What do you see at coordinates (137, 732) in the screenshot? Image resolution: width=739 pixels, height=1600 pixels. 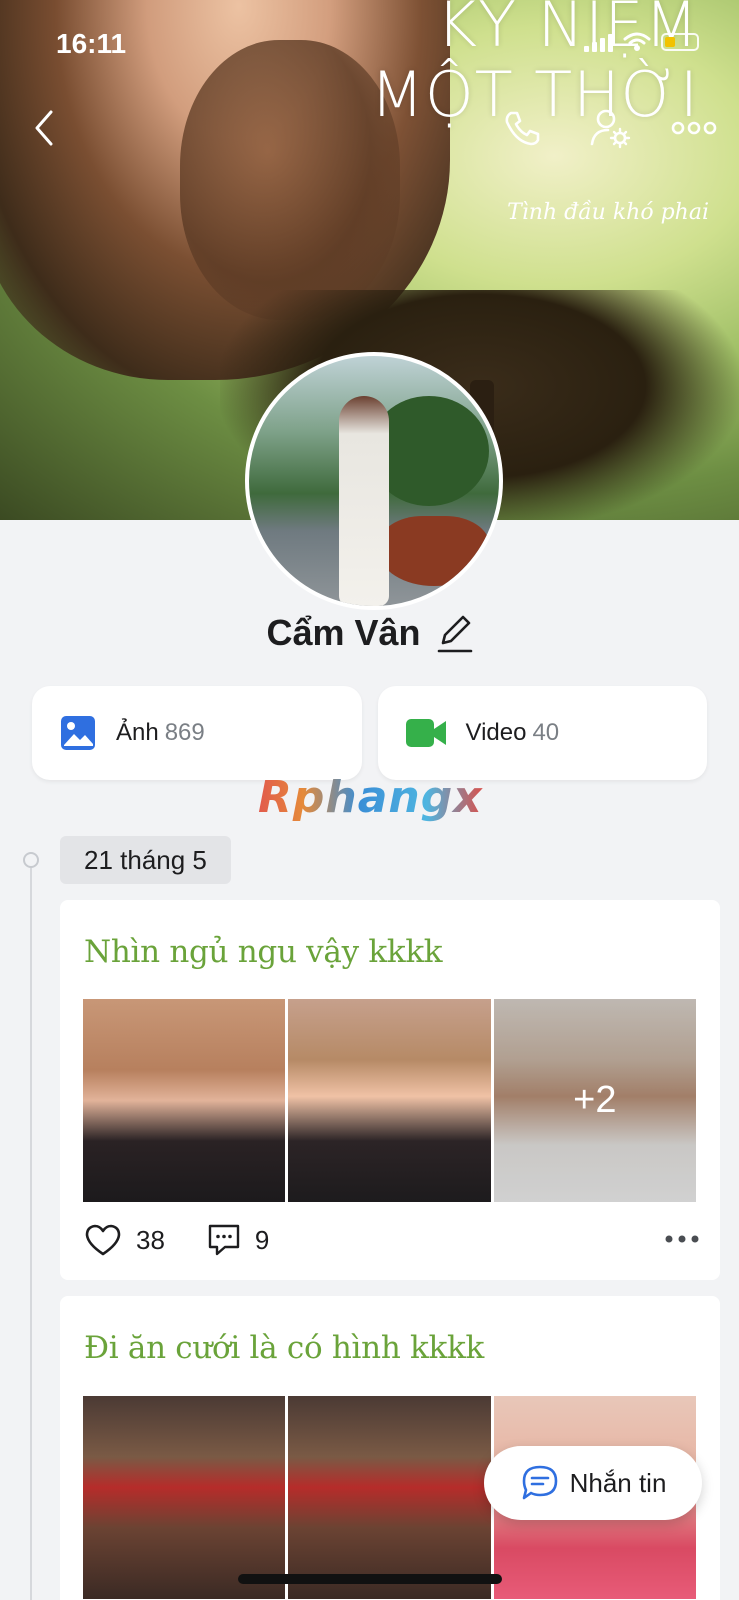 I see `photos-label: Ảnh` at bounding box center [137, 732].